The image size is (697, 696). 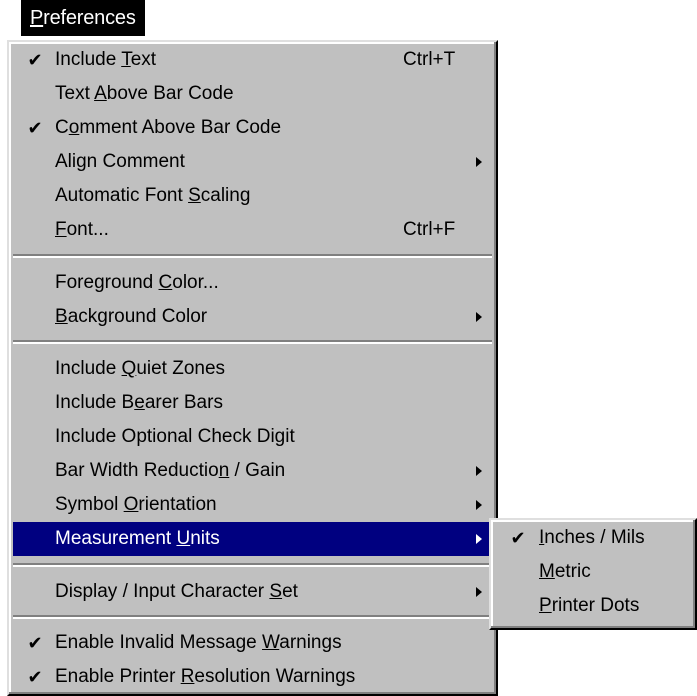 What do you see at coordinates (252, 539) in the screenshot?
I see `menu-item-measurement-units: Measurement Units` at bounding box center [252, 539].